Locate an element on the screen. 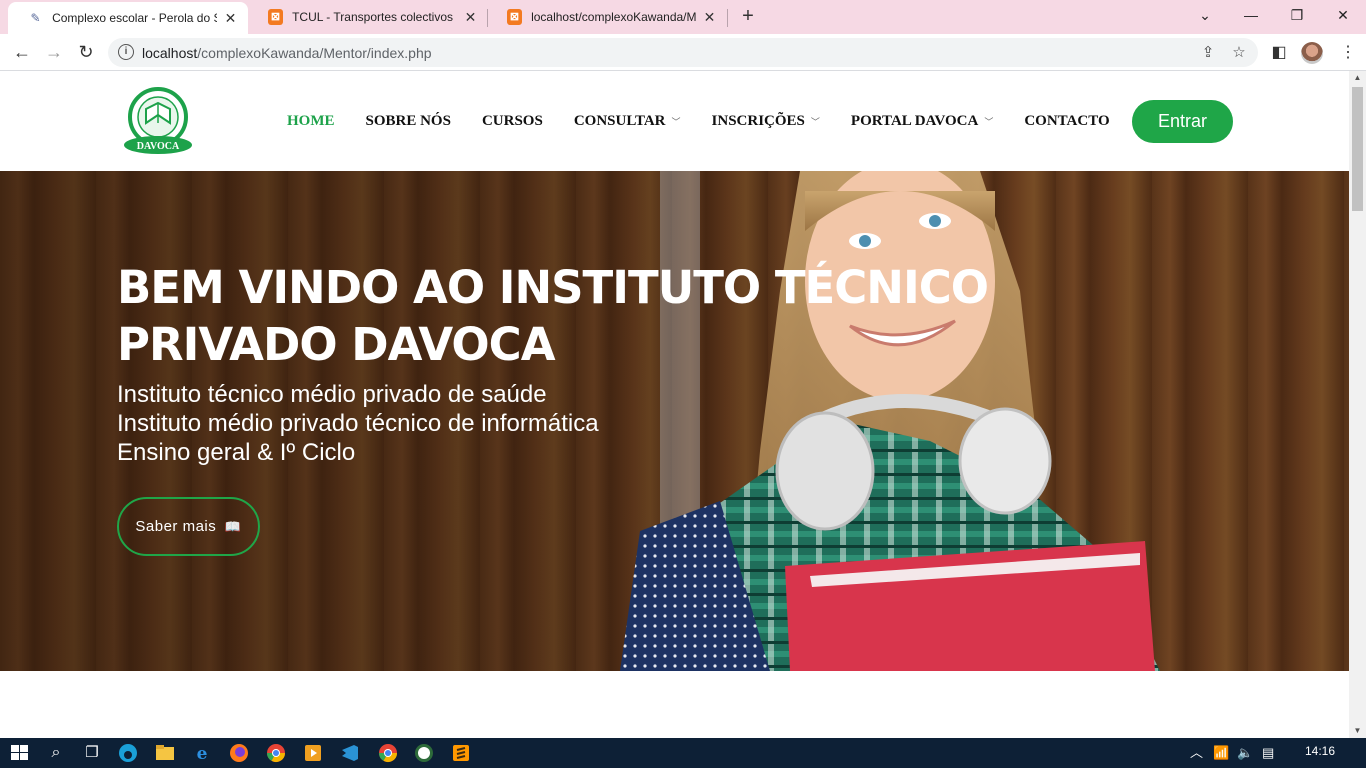 This screenshot has height=768, width=1366. svg-text: DAVOCA is located at coordinates (158, 146).